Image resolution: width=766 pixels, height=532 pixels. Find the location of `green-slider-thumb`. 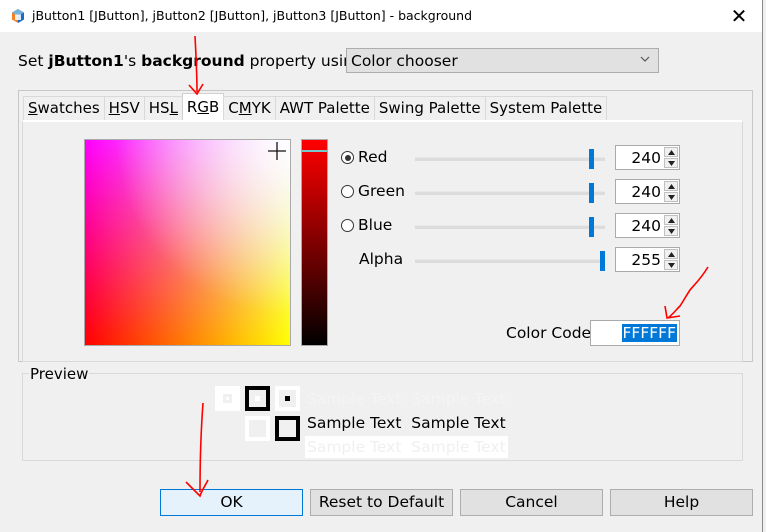

green-slider-thumb is located at coordinates (592, 193).